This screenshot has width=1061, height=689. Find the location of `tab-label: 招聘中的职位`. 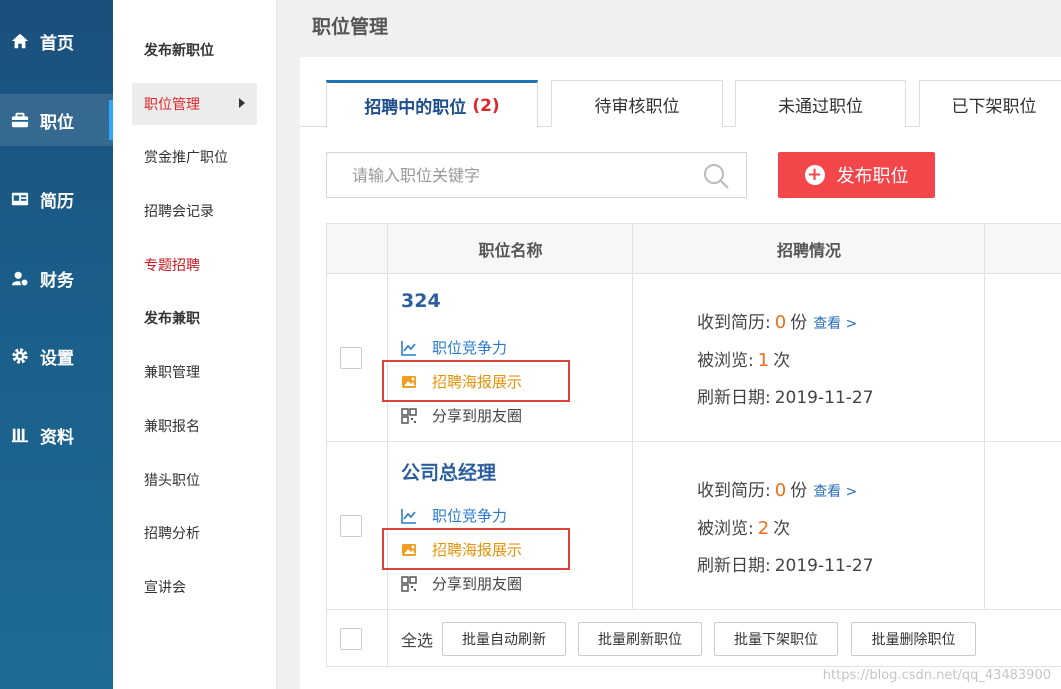

tab-label: 招聘中的职位 is located at coordinates (415, 108).